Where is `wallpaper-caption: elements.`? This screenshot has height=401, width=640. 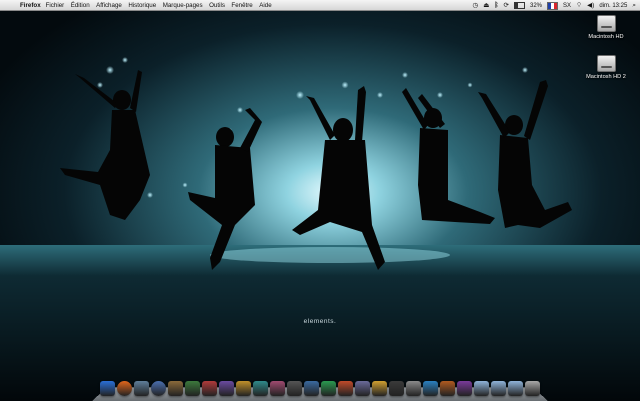 wallpaper-caption: elements. is located at coordinates (320, 321).